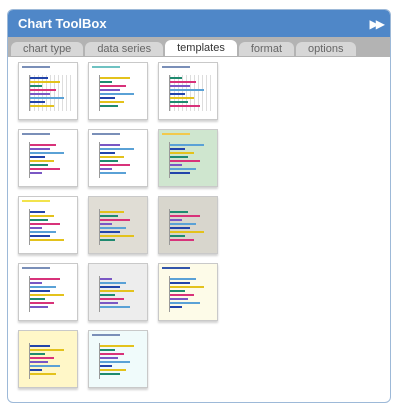 Image resolution: width=404 pixels, height=403 pixels. What do you see at coordinates (124, 49) in the screenshot?
I see `tab-data-series: data series` at bounding box center [124, 49].